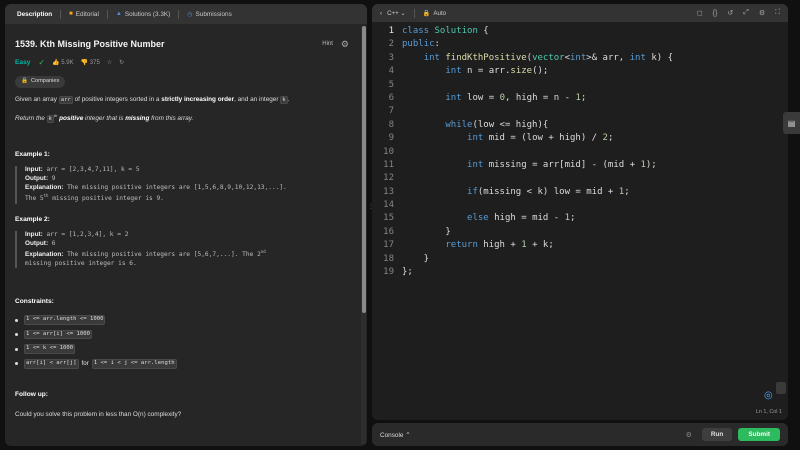 This screenshot has width=800, height=450. I want to click on lock-icon: 🔒, so click(24, 81).